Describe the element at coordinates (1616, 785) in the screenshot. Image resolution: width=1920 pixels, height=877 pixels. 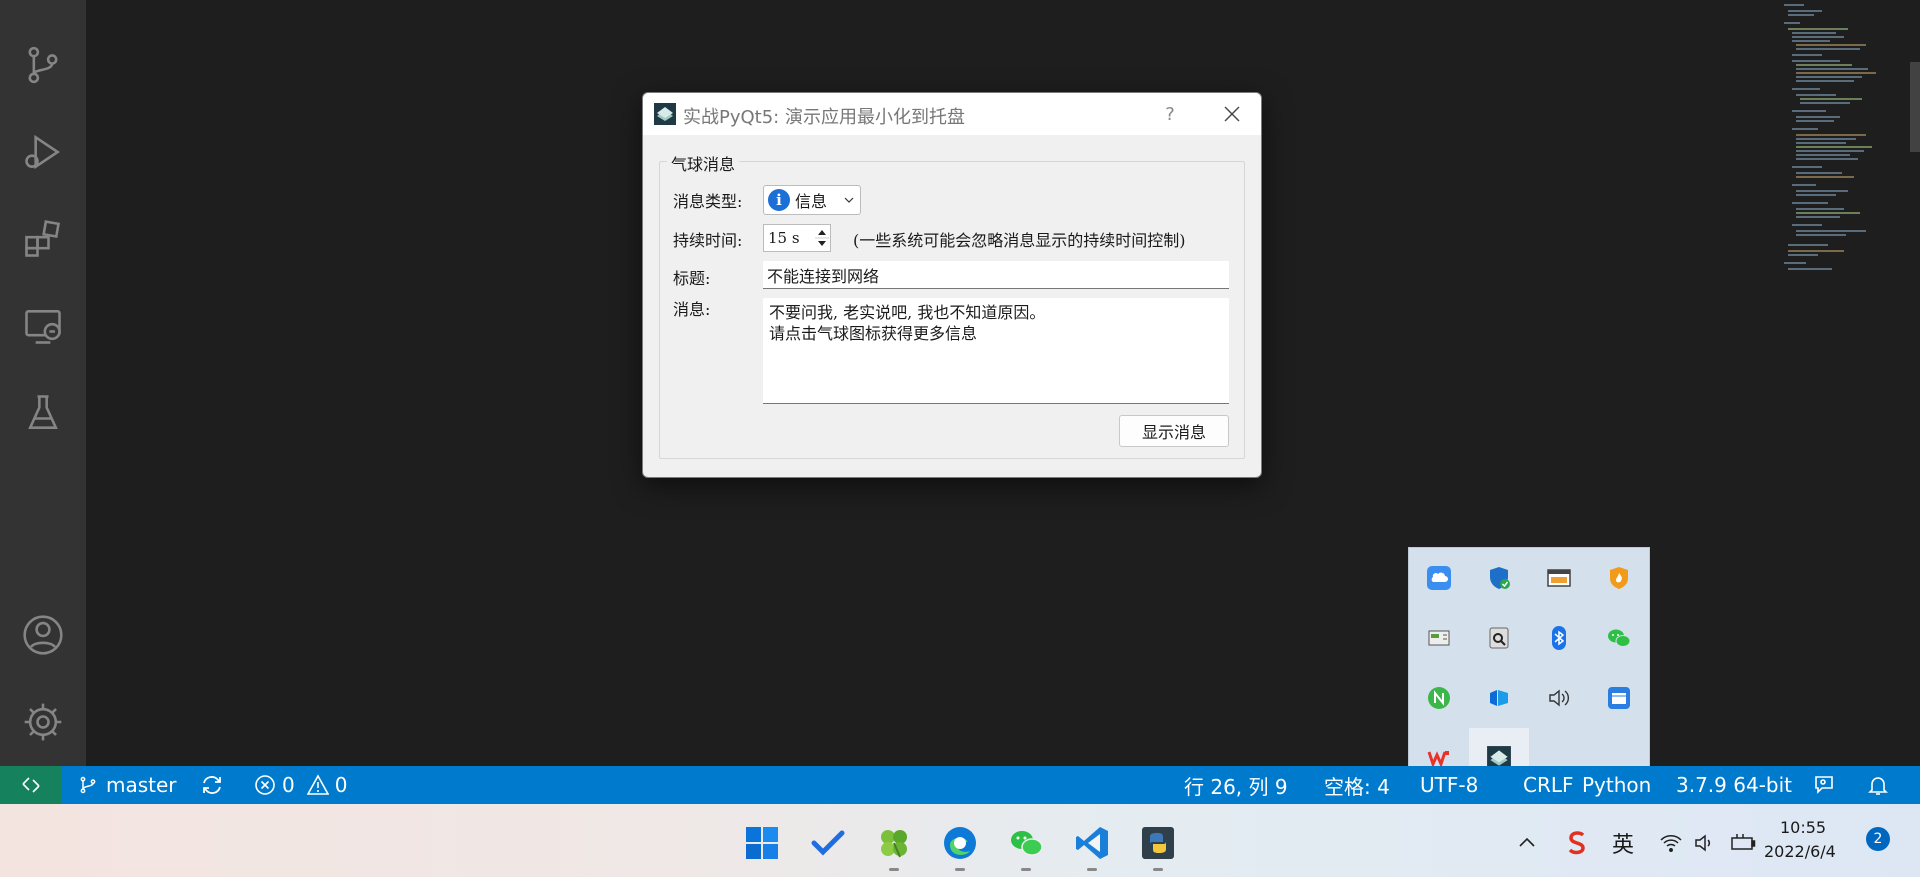
I see `language-mode: Python` at that location.